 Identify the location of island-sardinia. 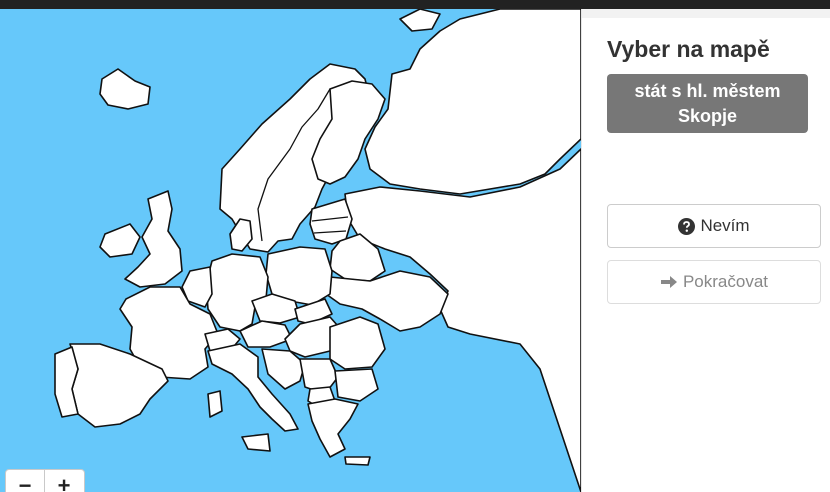
(215, 404).